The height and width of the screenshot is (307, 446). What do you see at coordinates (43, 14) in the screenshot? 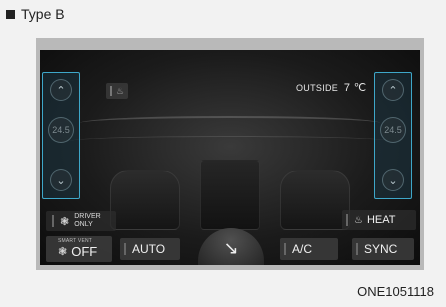
I see `section-title: Type B` at bounding box center [43, 14].